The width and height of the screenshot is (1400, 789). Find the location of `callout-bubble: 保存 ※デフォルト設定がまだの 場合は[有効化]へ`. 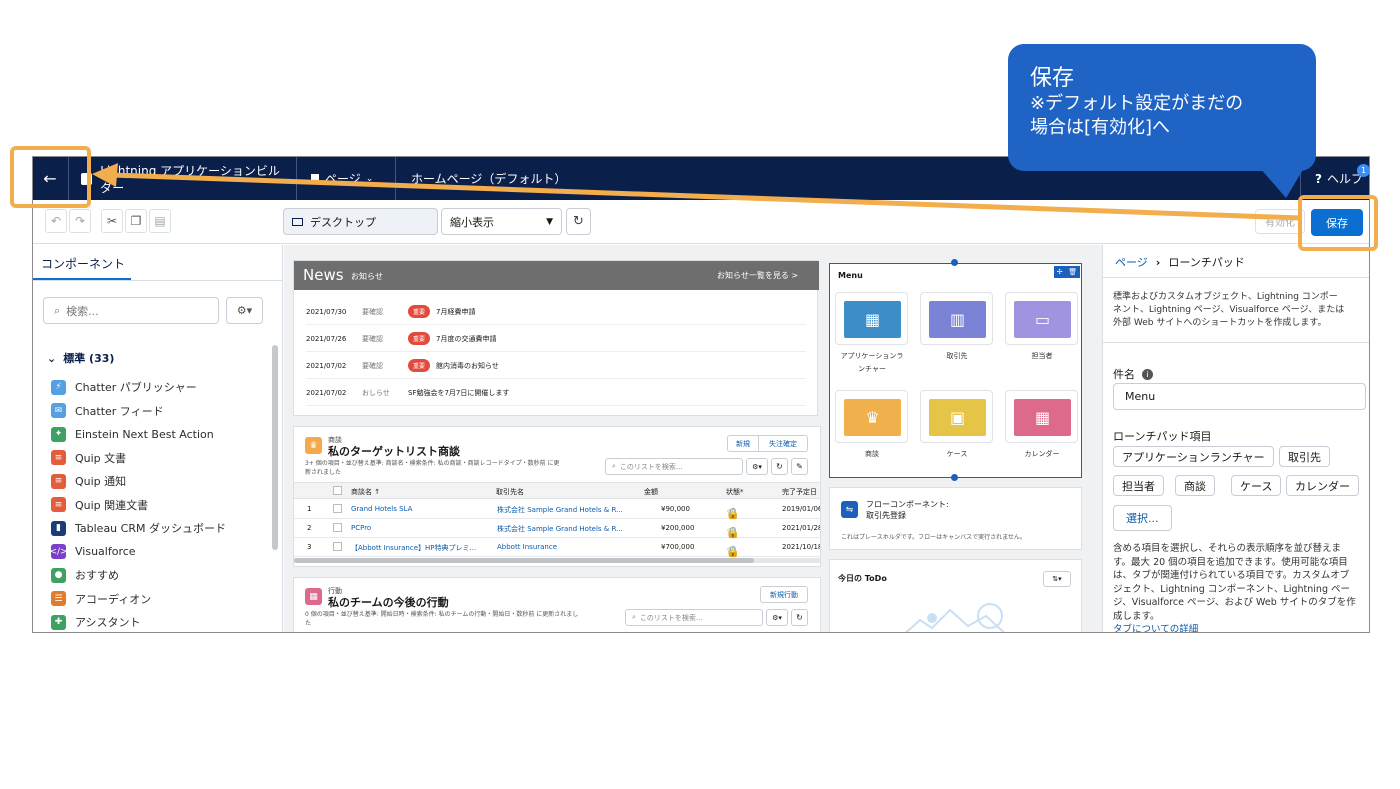

callout-bubble: 保存 ※デフォルト設定がまだの 場合は[有効化]へ is located at coordinates (1162, 107).